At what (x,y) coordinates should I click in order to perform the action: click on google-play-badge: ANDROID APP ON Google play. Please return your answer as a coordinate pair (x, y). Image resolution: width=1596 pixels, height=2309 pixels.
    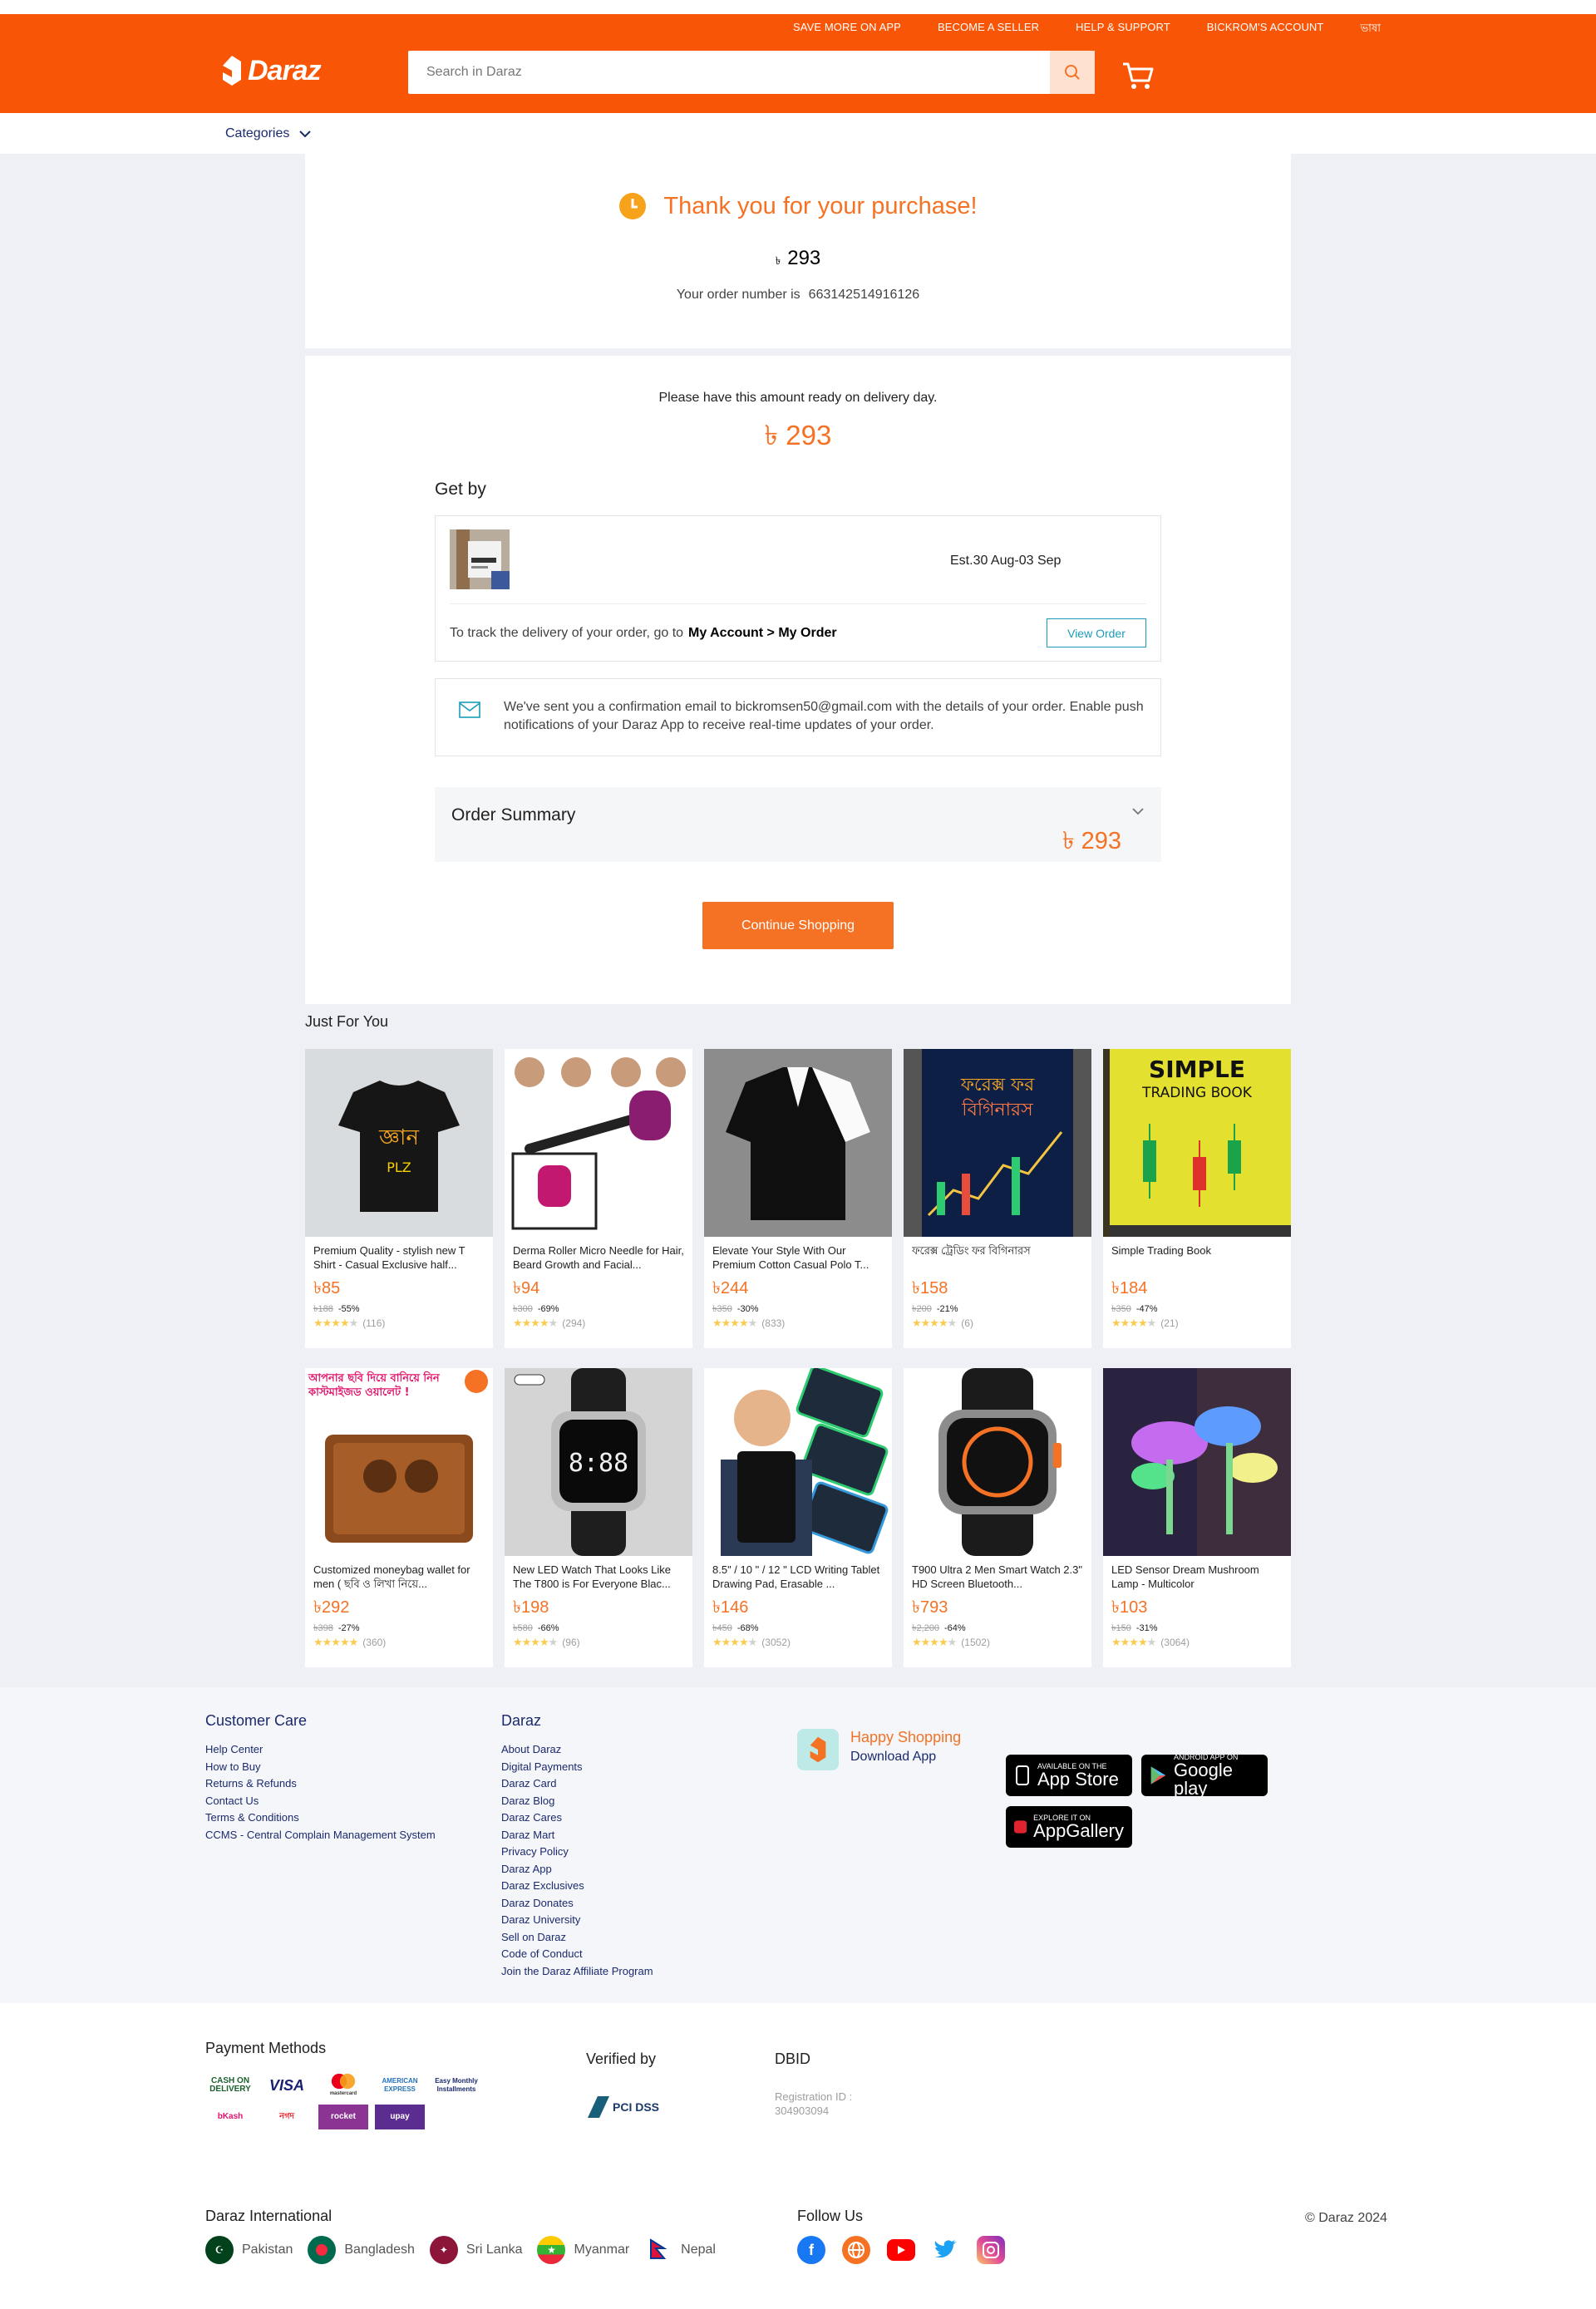
    Looking at the image, I should click on (1204, 1776).